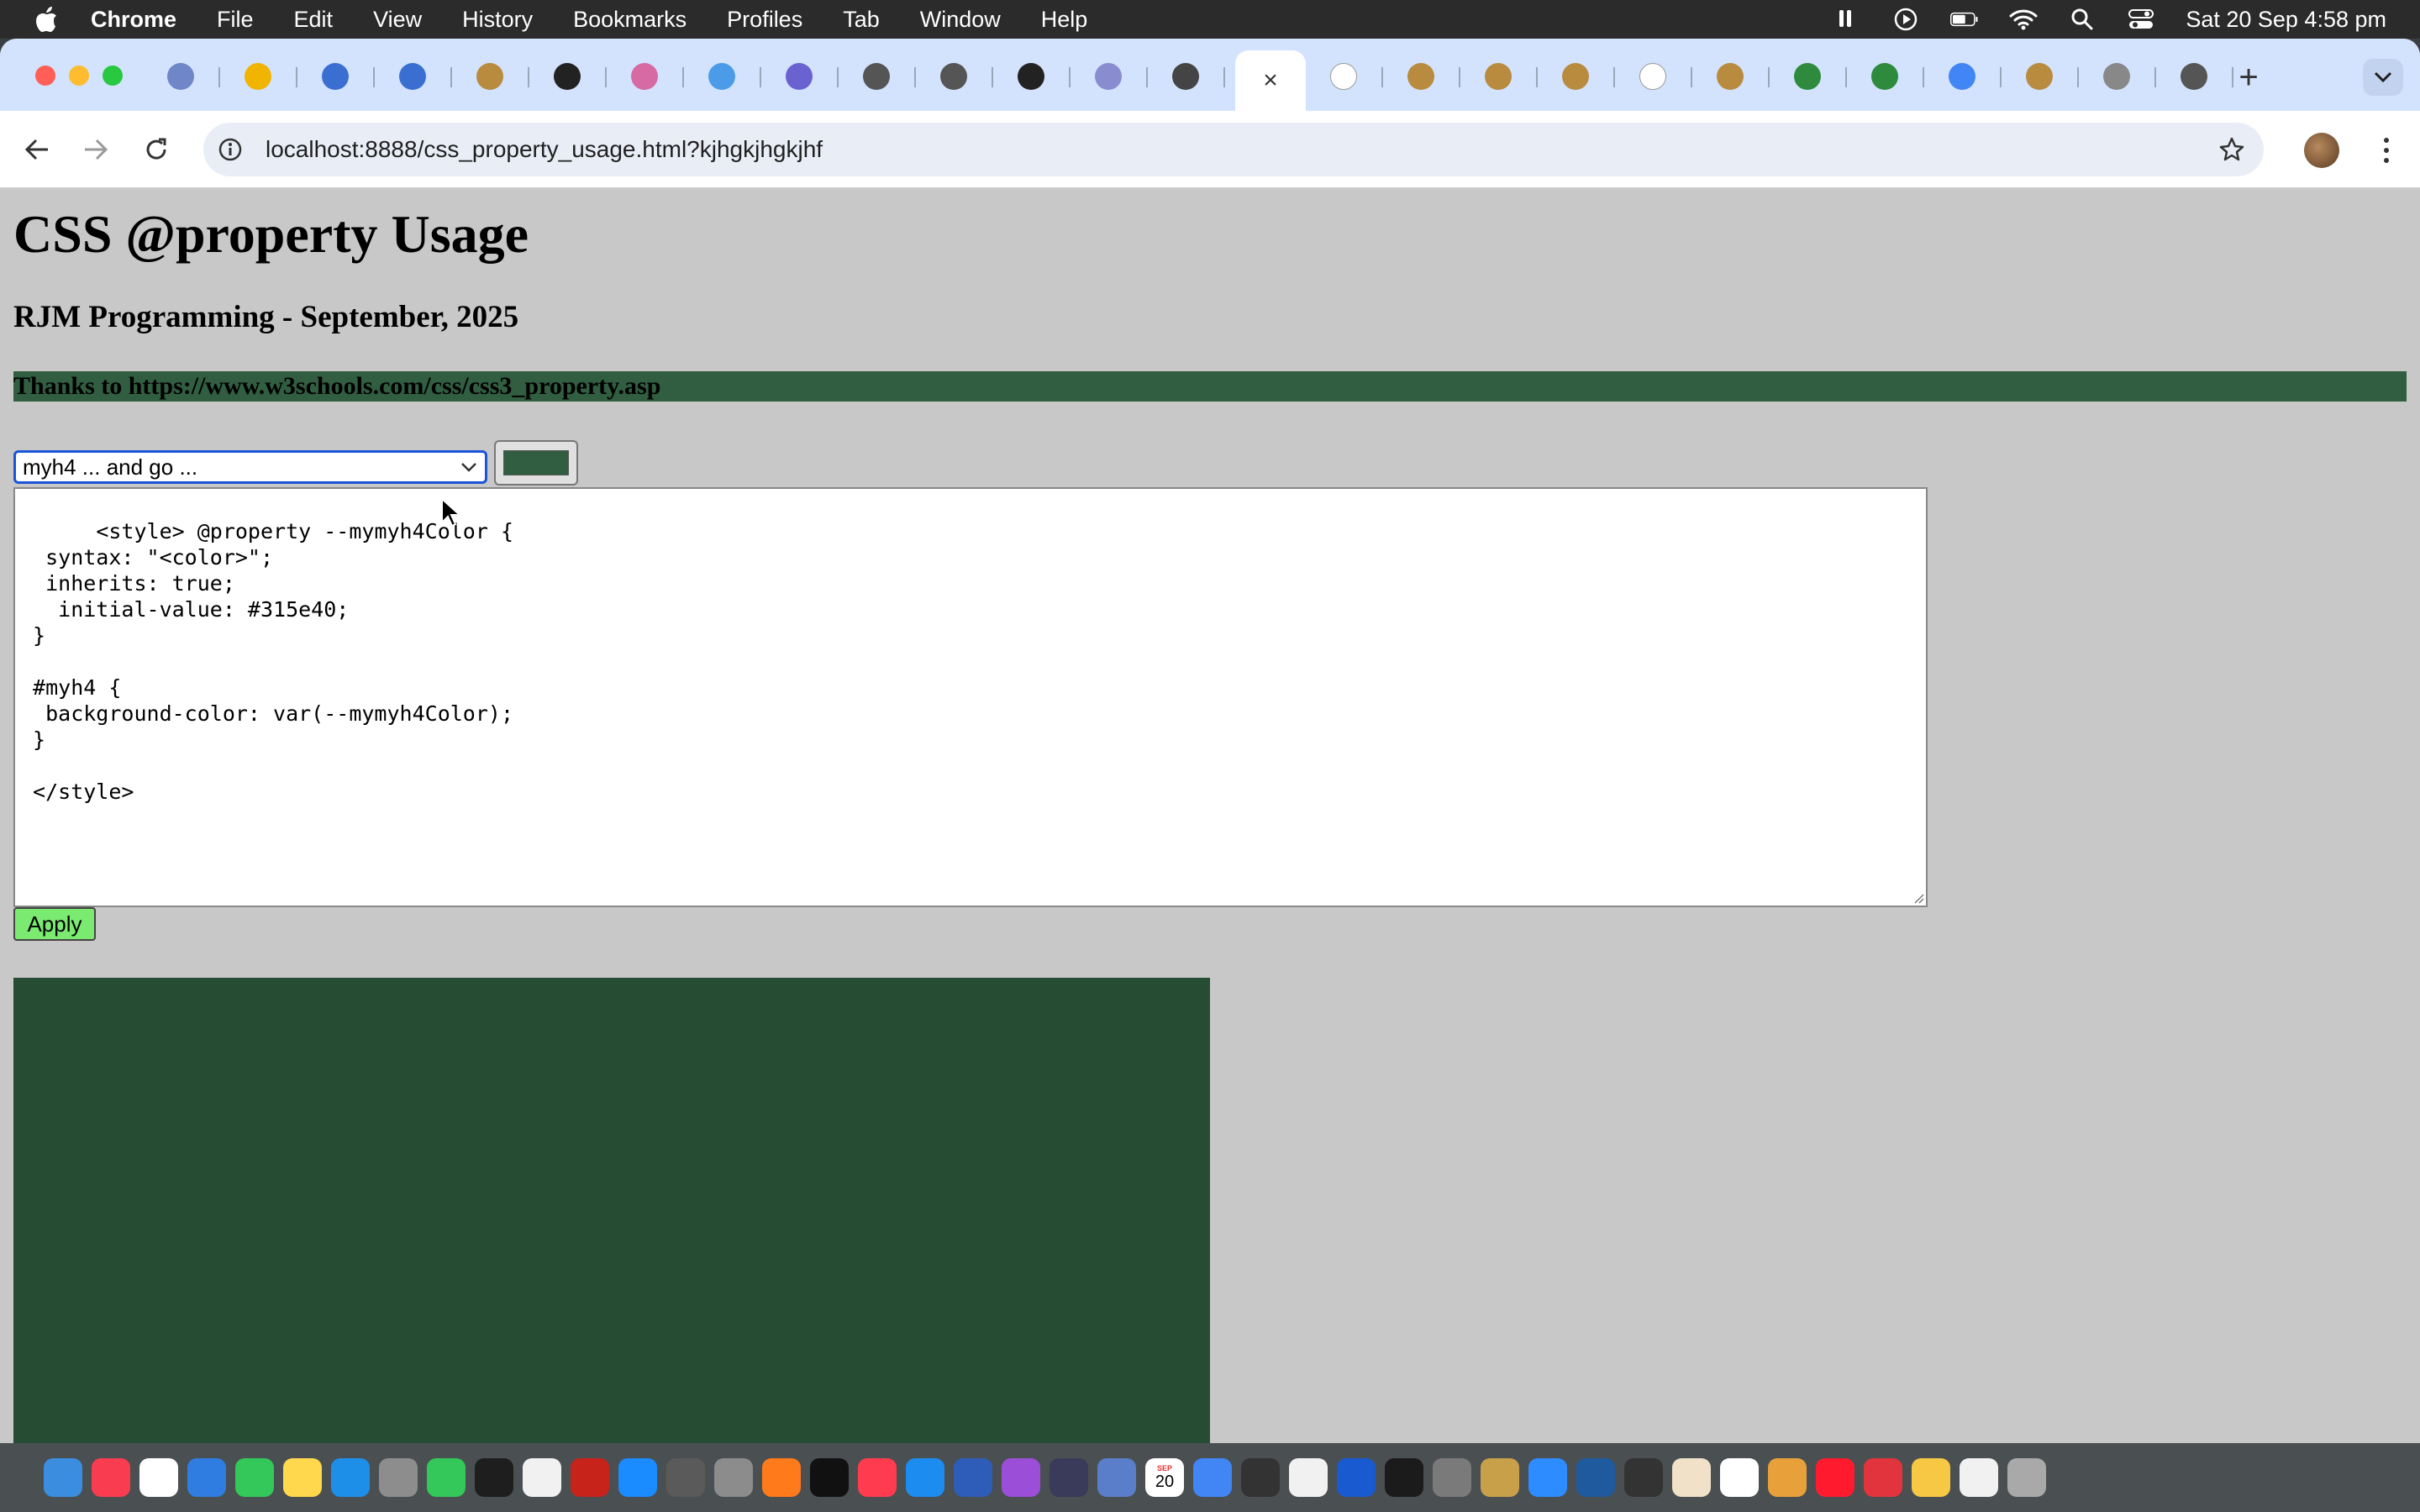 The width and height of the screenshot is (2420, 1512). Describe the element at coordinates (877, 1477) in the screenshot. I see `dock-news-icon` at that location.